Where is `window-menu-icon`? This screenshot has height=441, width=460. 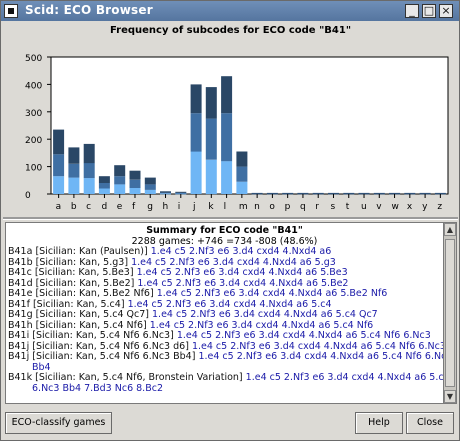 window-menu-icon is located at coordinates (11, 11).